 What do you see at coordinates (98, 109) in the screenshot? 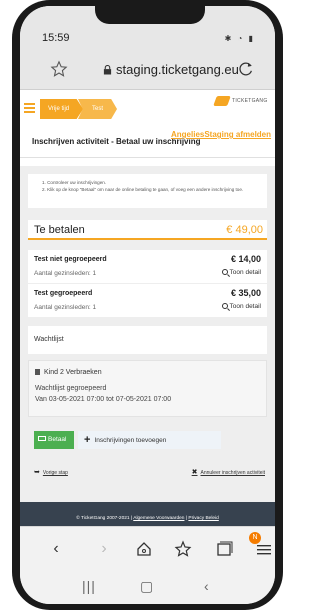
I see `breadcrumb-test: Test` at bounding box center [98, 109].